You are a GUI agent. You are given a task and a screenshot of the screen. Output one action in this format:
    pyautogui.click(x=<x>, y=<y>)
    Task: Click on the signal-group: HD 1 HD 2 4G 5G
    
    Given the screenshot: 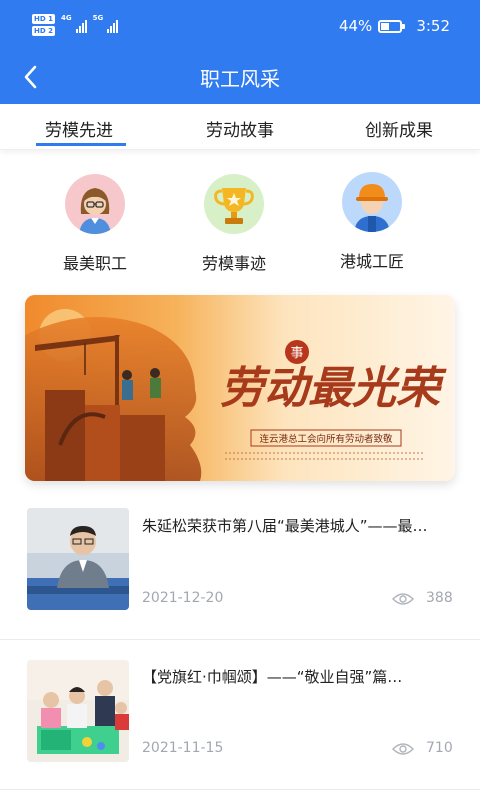 What is the action you would take?
    pyautogui.click(x=75, y=25)
    